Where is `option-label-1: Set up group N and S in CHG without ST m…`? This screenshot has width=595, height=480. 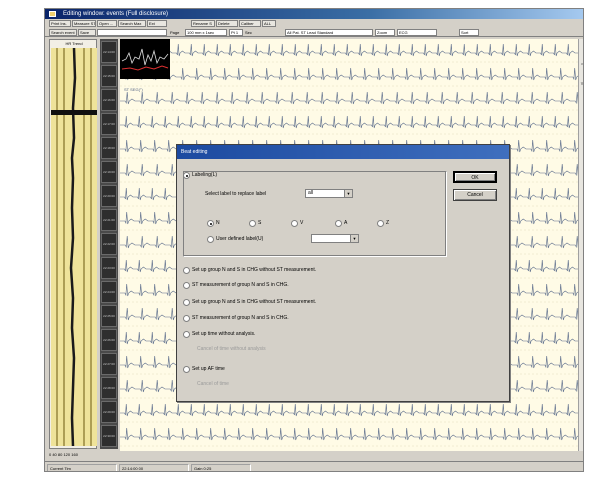
option-label-1: Set up group N and S in CHG without ST m… is located at coordinates (254, 270).